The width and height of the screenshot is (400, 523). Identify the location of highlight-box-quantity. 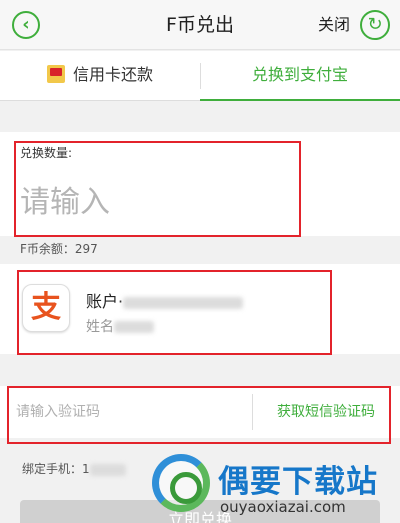
(157, 189).